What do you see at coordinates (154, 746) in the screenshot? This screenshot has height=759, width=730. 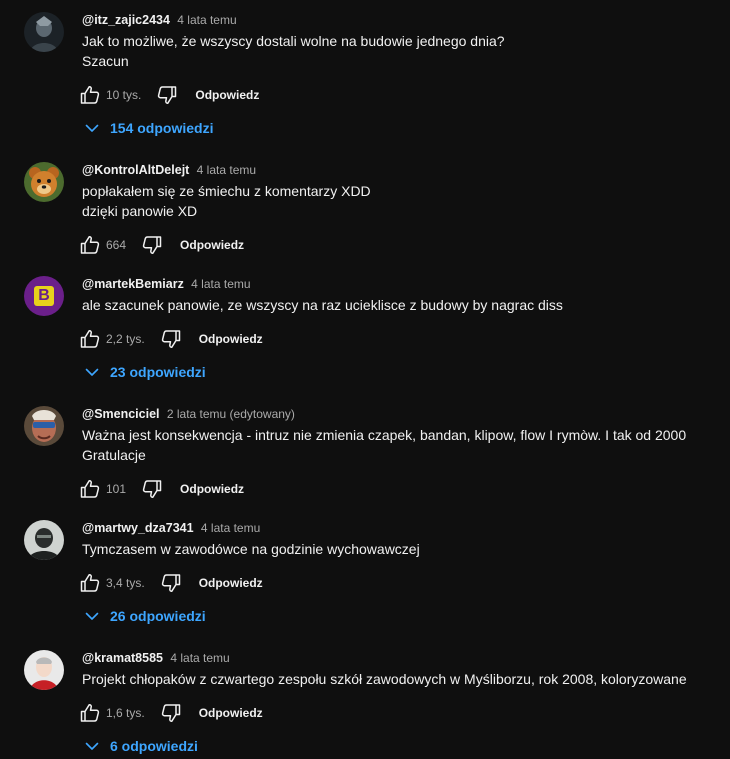 I see `replies-count: 6 odpowiedzi` at bounding box center [154, 746].